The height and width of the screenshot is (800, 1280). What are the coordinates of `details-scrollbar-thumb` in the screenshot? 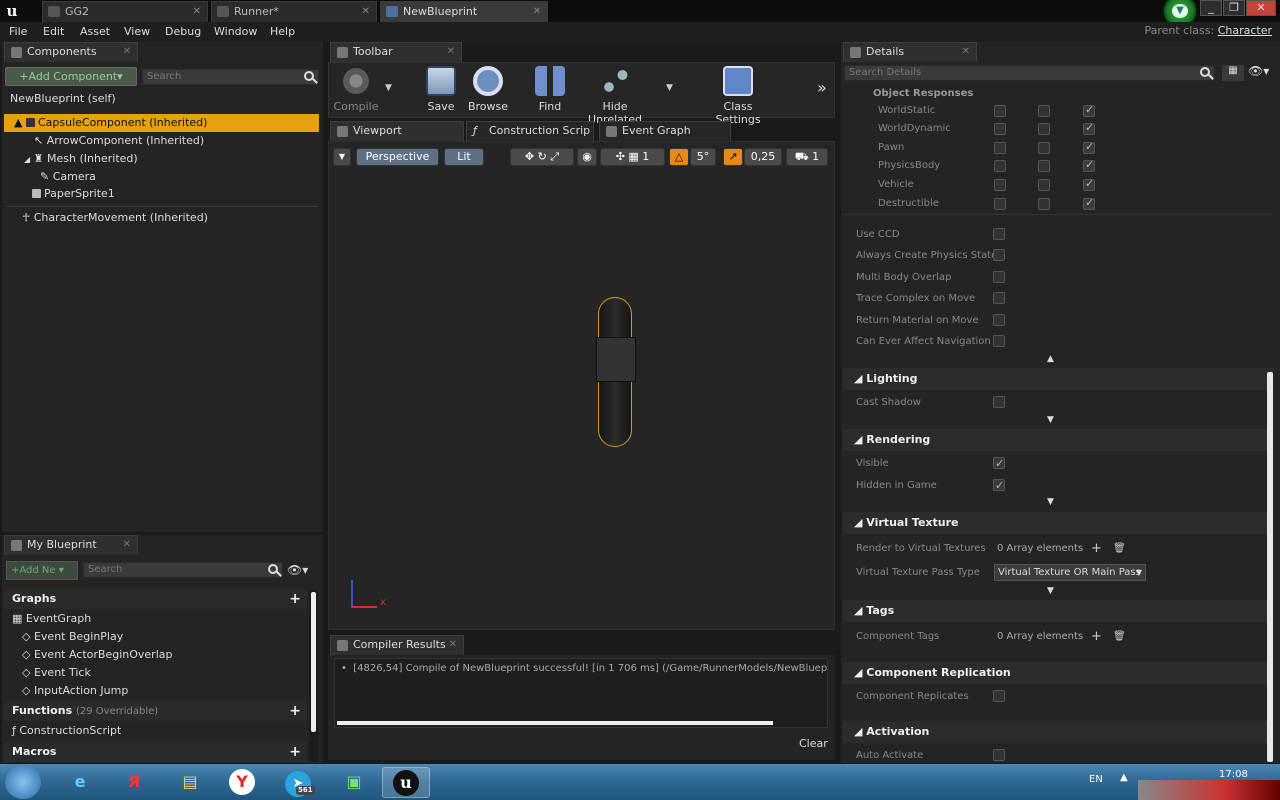 It's located at (1270, 567).